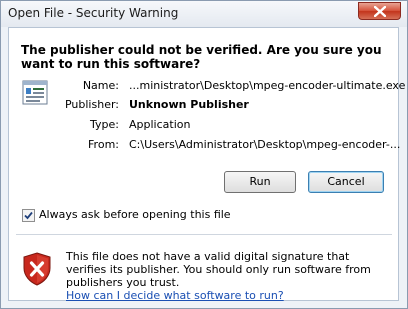 This screenshot has height=309, width=408. What do you see at coordinates (37, 269) in the screenshot?
I see `shield-error-icon` at bounding box center [37, 269].